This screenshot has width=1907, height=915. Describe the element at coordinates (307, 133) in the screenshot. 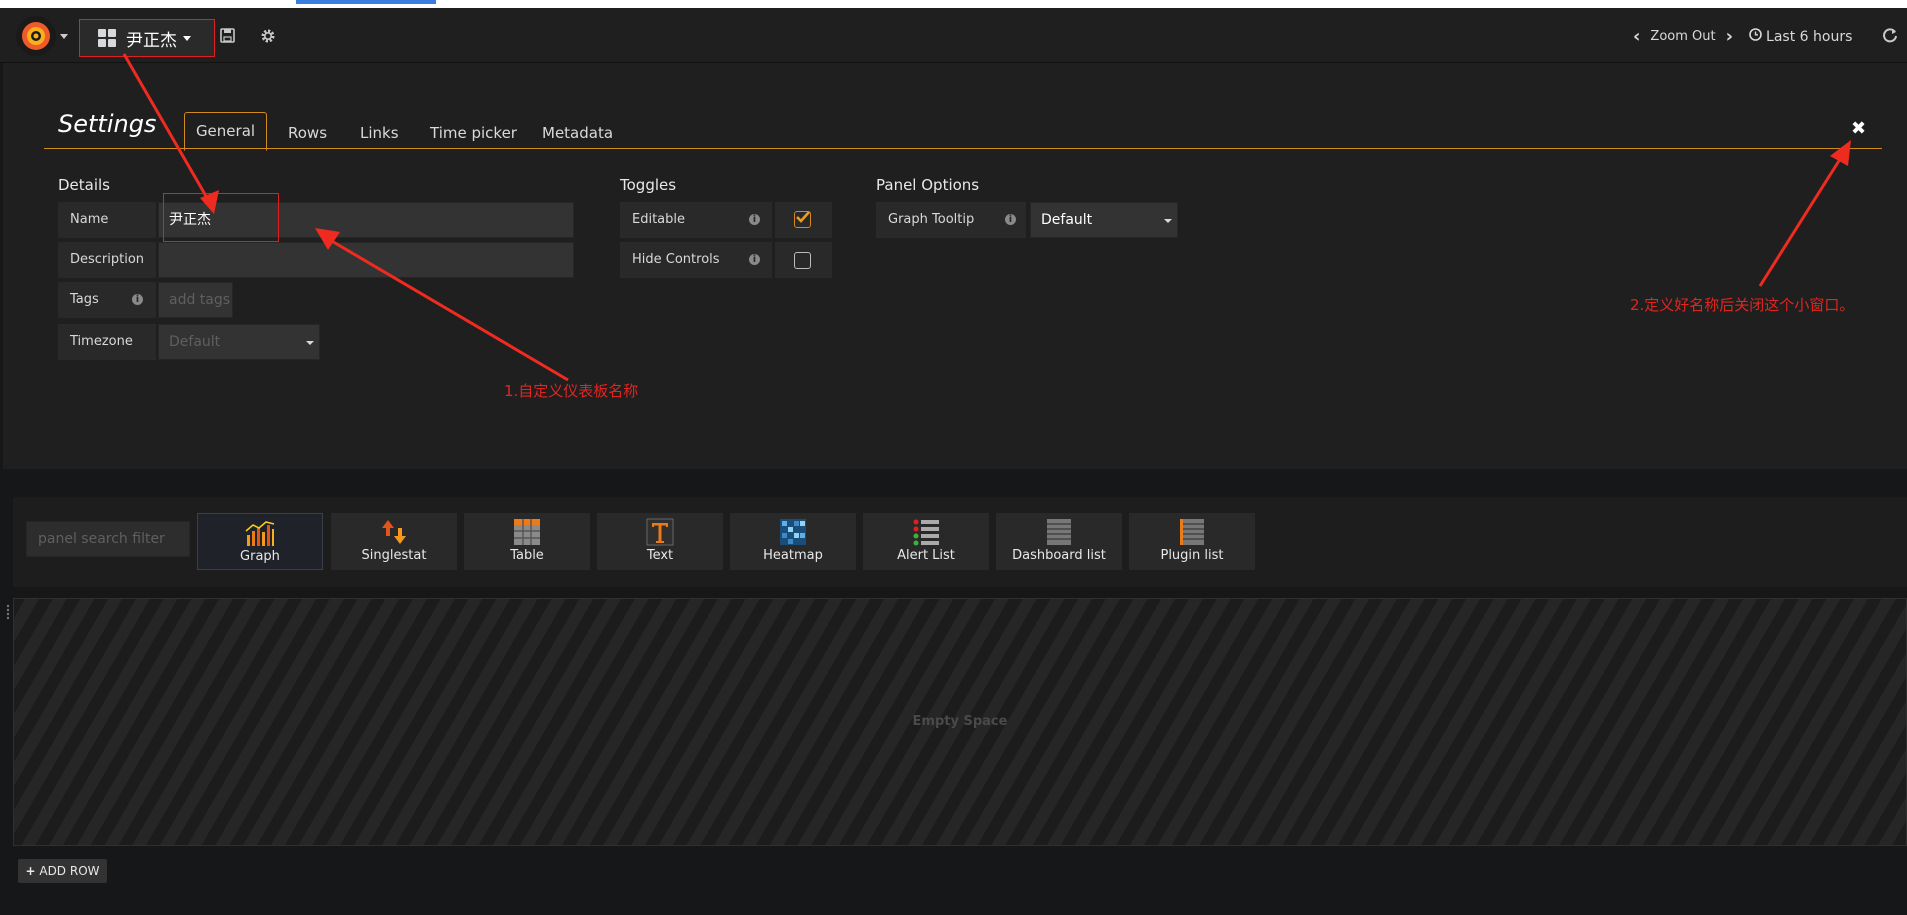

I see `tab-rows: Rows` at that location.